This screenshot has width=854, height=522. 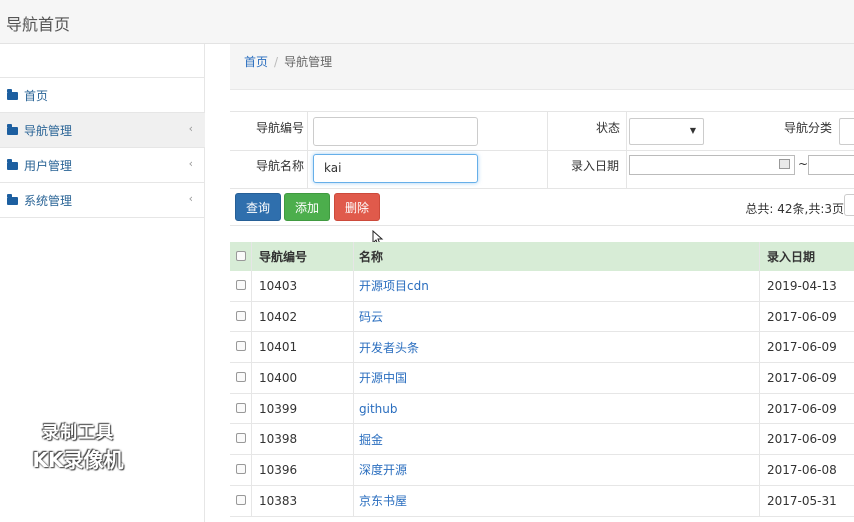 What do you see at coordinates (78, 445) in the screenshot?
I see `recorder-watermark: 录制工具 KK录像机` at bounding box center [78, 445].